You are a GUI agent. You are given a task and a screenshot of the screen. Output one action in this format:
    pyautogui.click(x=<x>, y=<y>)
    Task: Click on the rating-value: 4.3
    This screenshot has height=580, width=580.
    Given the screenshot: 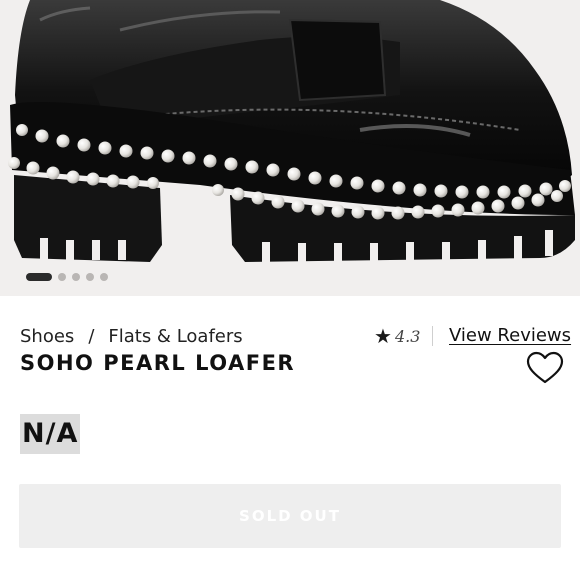 What is the action you would take?
    pyautogui.click(x=407, y=336)
    